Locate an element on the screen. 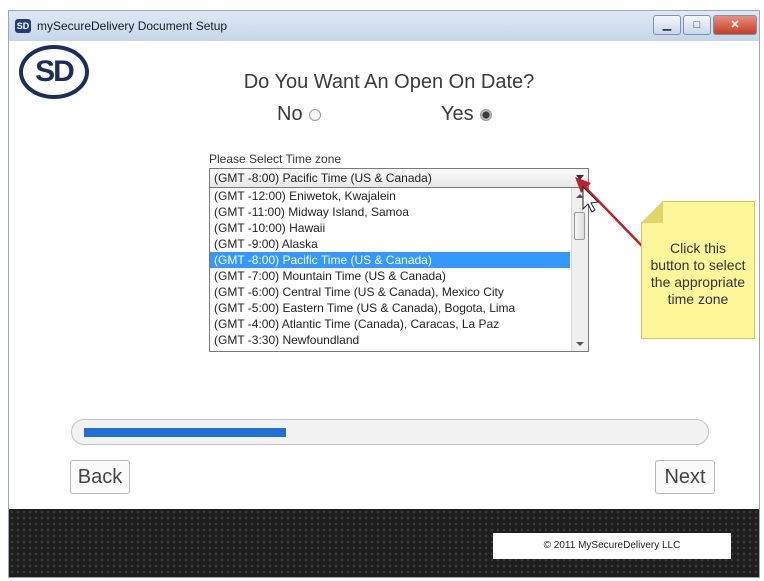 The width and height of the screenshot is (764, 581). open-on-date-question: Do You Want An Open On Date? is located at coordinates (389, 82).